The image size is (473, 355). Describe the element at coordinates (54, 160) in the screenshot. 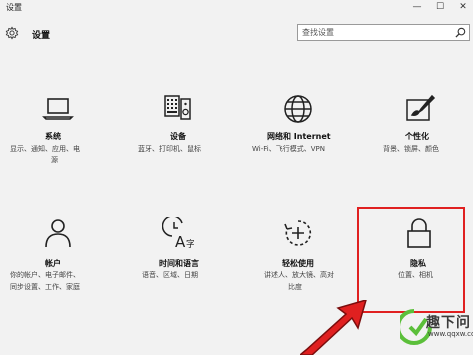

I see `tile-desc-line: 源` at that location.